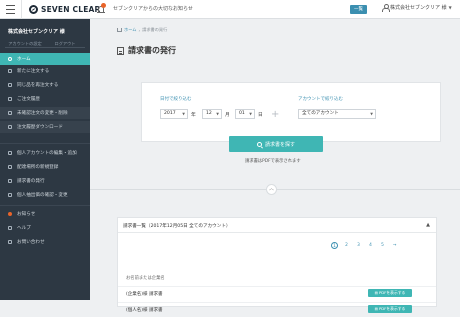  What do you see at coordinates (145, 278) in the screenshot?
I see `column-header-name: お名前または企業名` at bounding box center [145, 278].